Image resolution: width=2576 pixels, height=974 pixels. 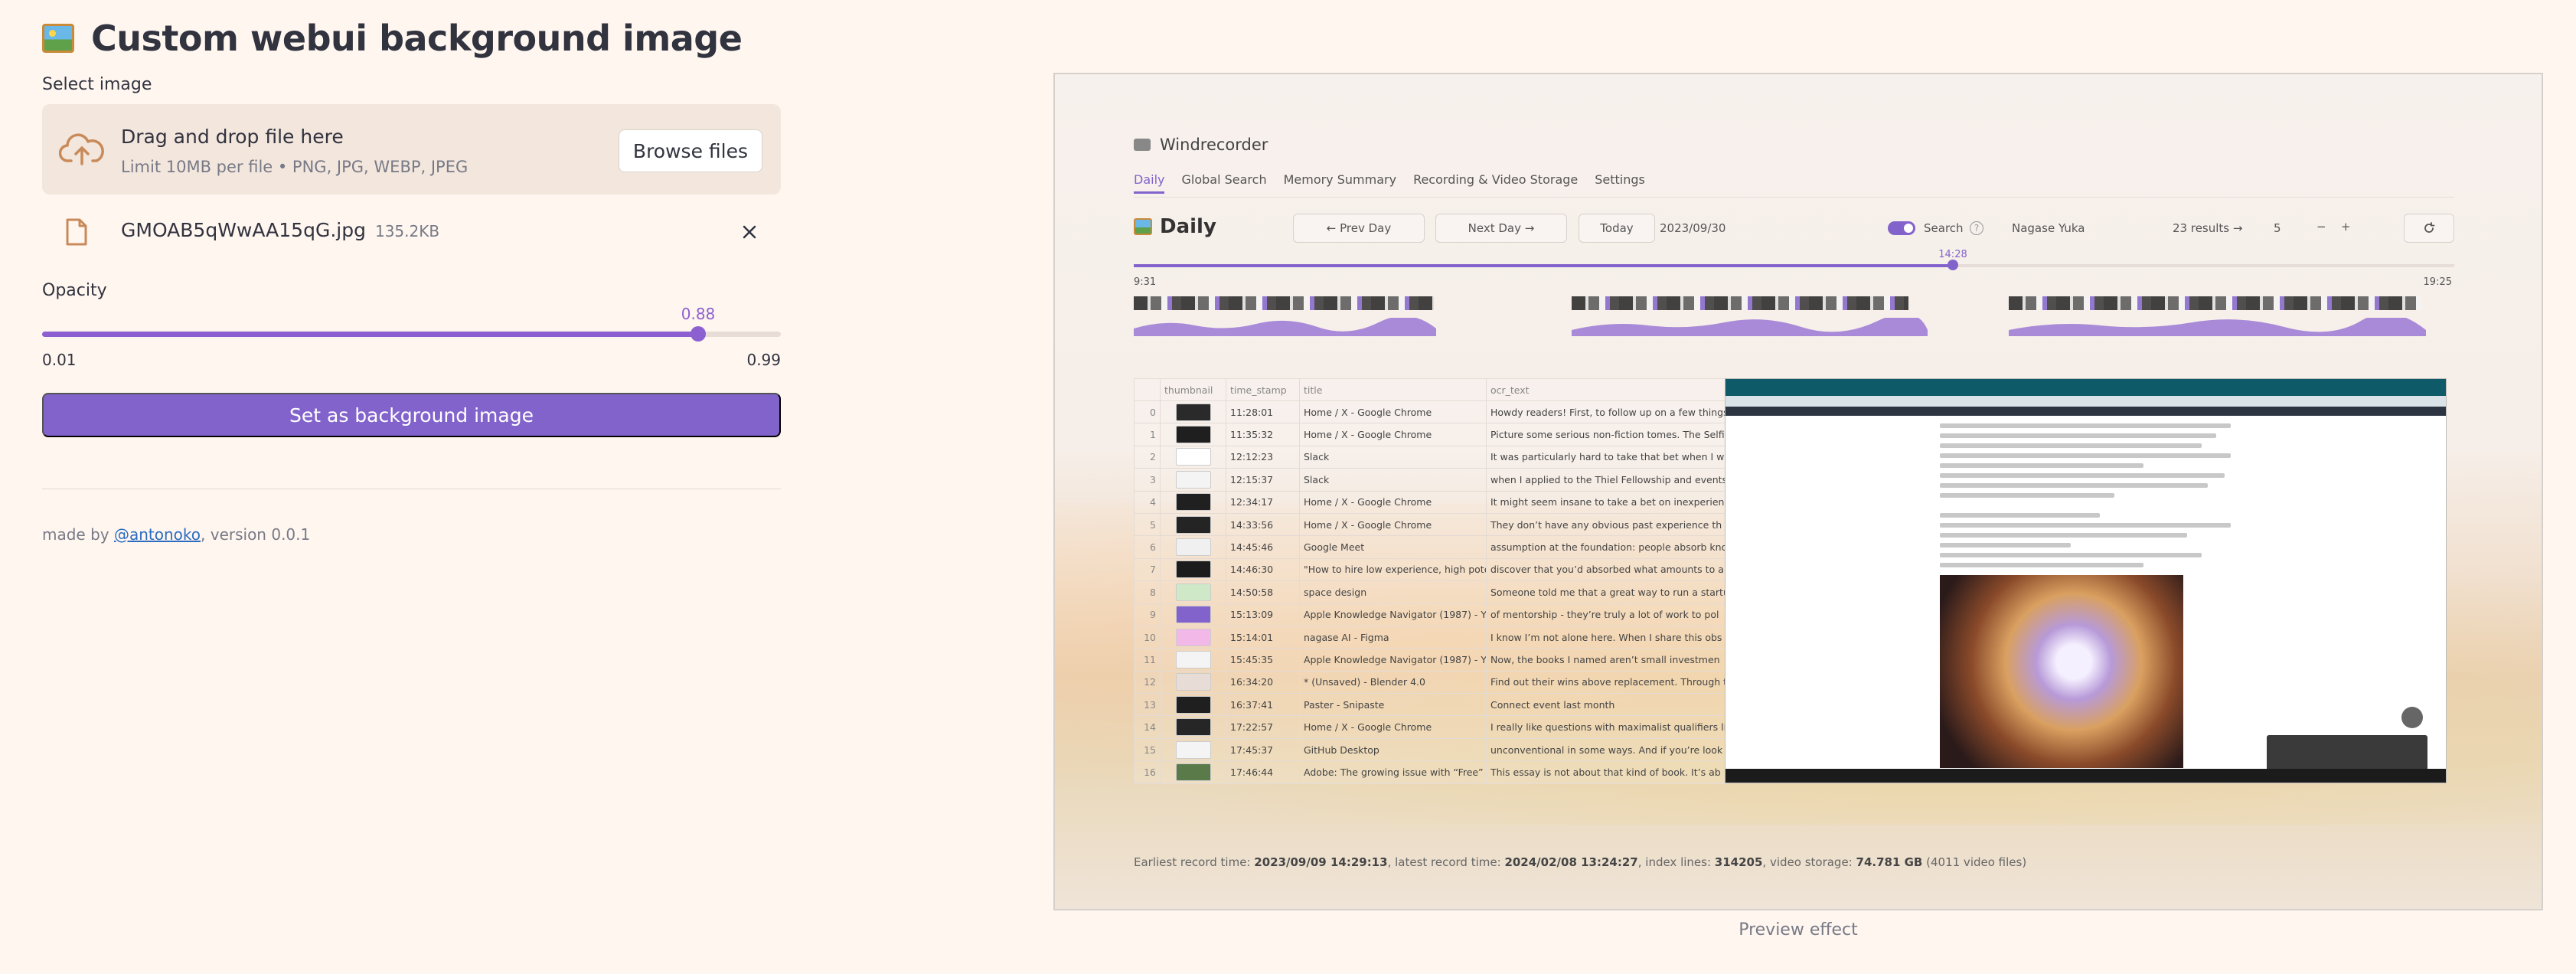 What do you see at coordinates (2048, 228) in the screenshot?
I see `search-query-input: Nagase Yuka` at bounding box center [2048, 228].